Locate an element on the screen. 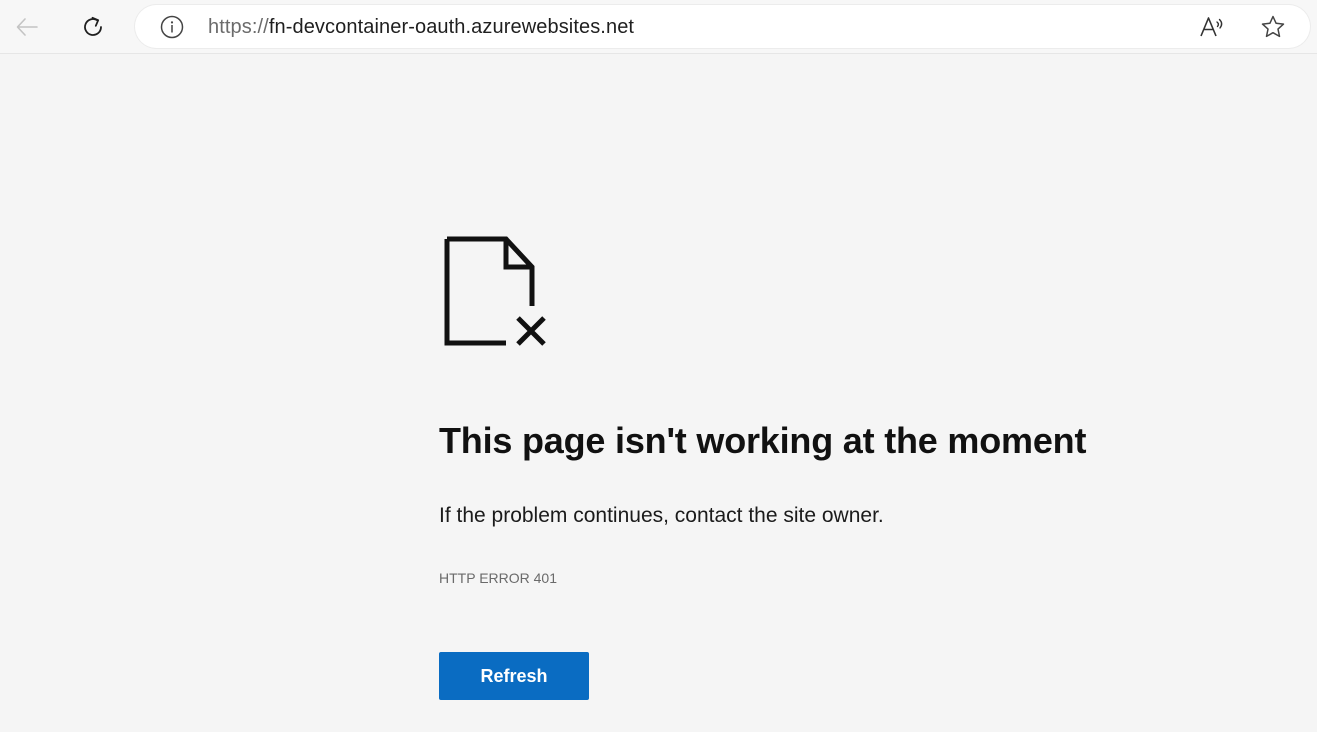  back-button is located at coordinates (27, 27).